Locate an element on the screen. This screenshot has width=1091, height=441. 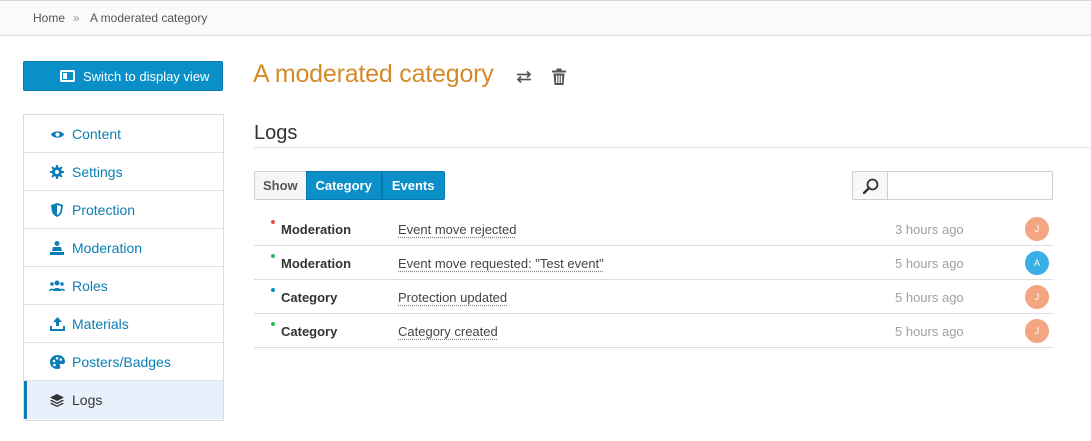
switch-to-display-view-button: Switch to display view is located at coordinates (123, 76).